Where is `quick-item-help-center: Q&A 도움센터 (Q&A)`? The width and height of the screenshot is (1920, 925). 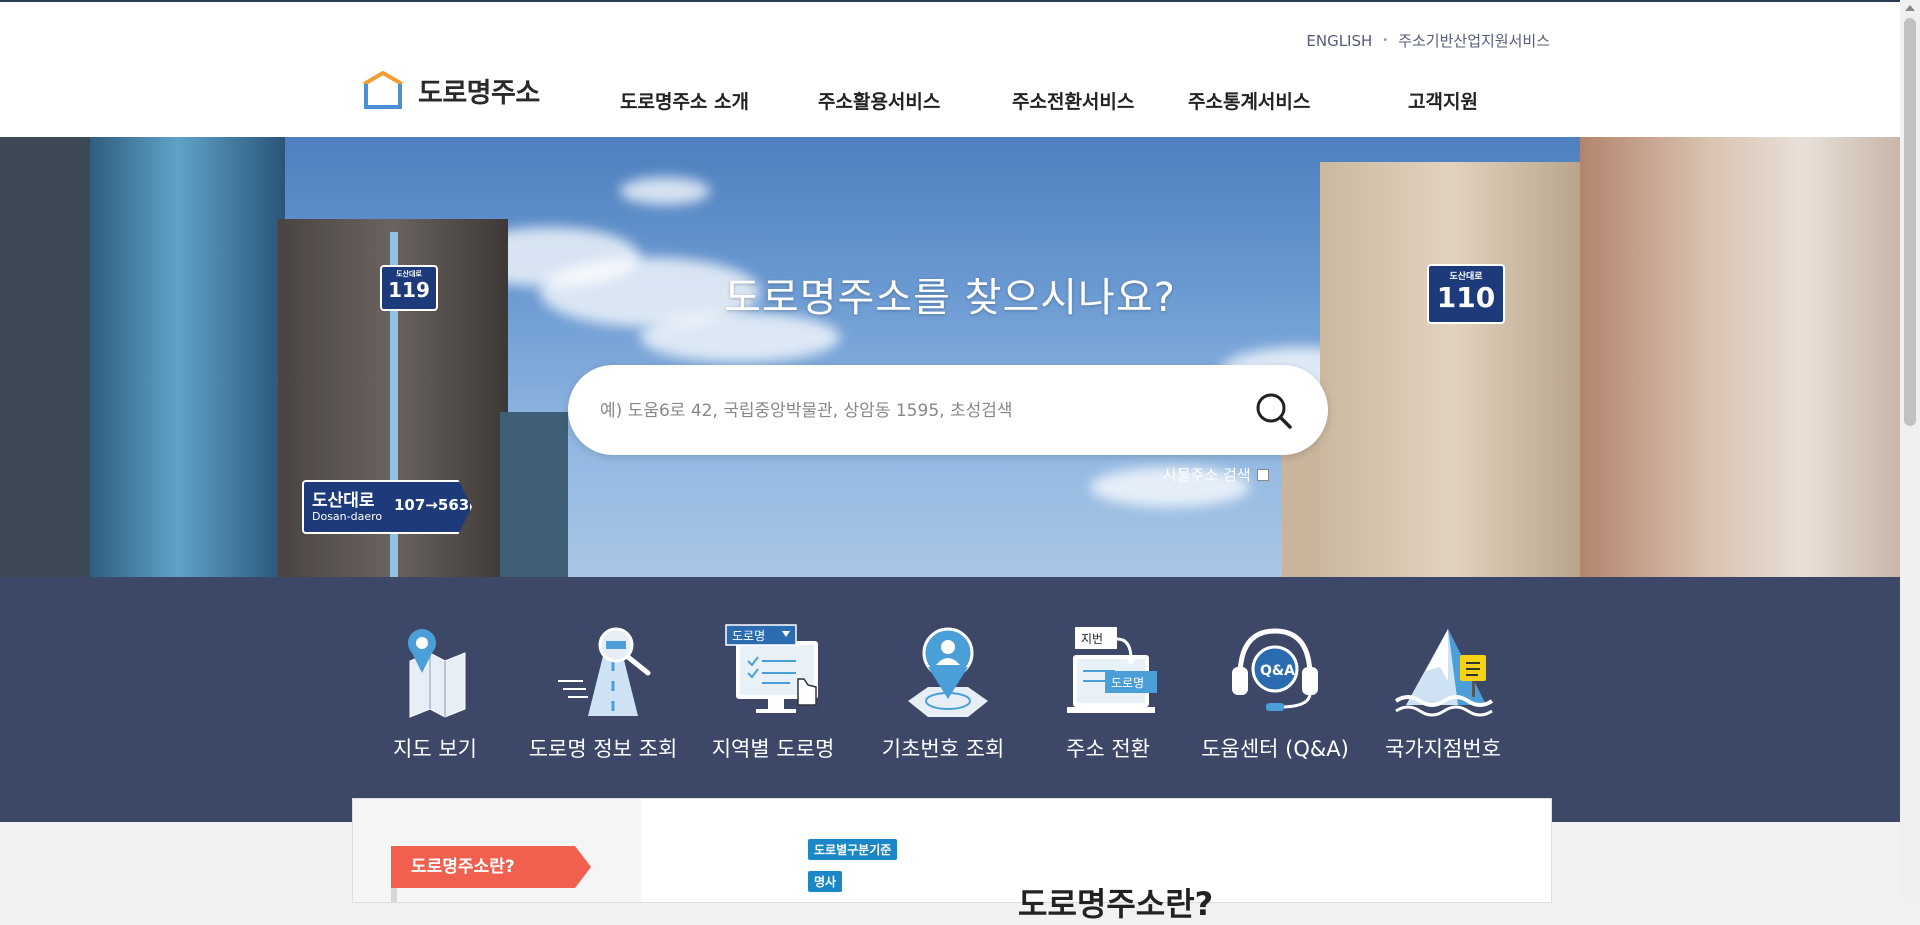 quick-item-help-center: Q&A 도움센터 (Q&A) is located at coordinates (1275, 692).